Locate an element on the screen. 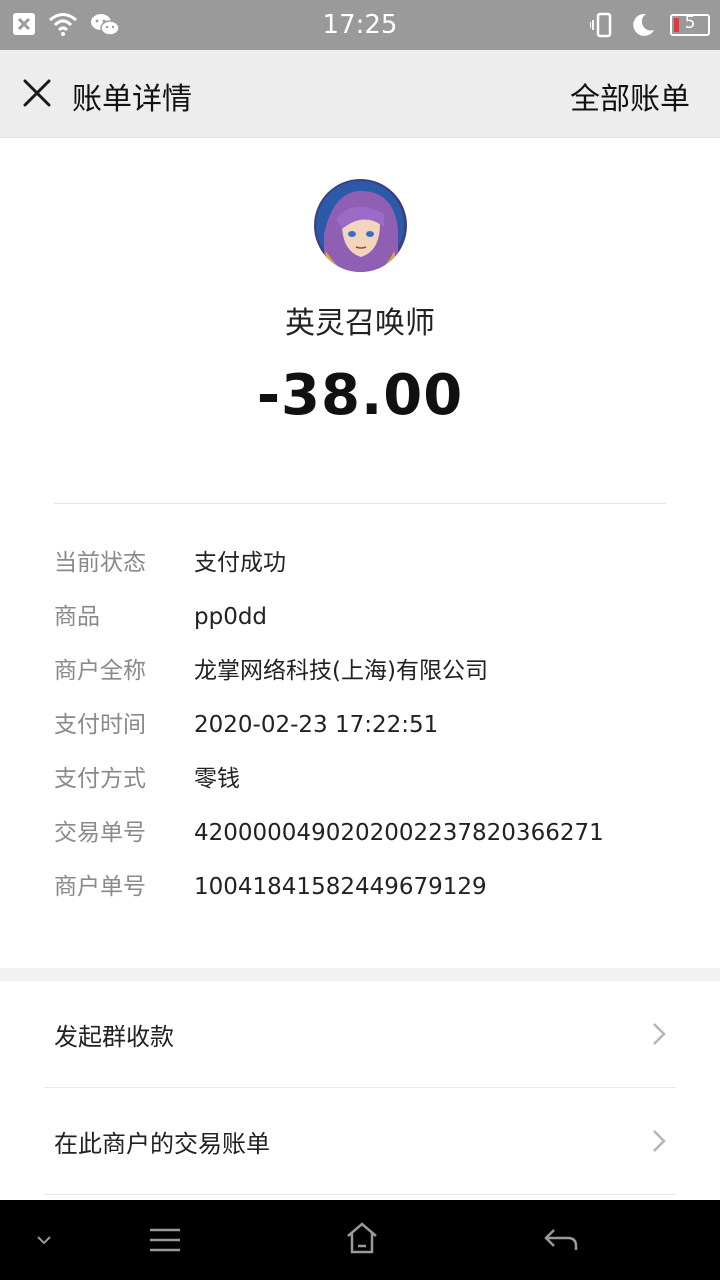 This screenshot has width=720, height=1280. row-separator is located at coordinates (360, 1194).